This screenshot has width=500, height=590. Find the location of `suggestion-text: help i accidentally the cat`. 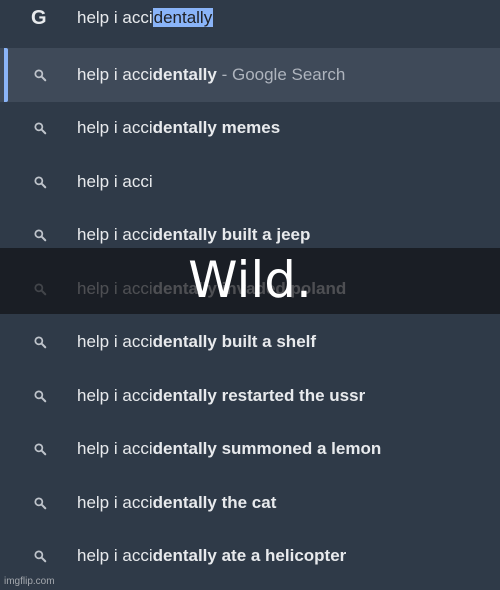

suggestion-text: help i accidentally the cat is located at coordinates (176, 503).